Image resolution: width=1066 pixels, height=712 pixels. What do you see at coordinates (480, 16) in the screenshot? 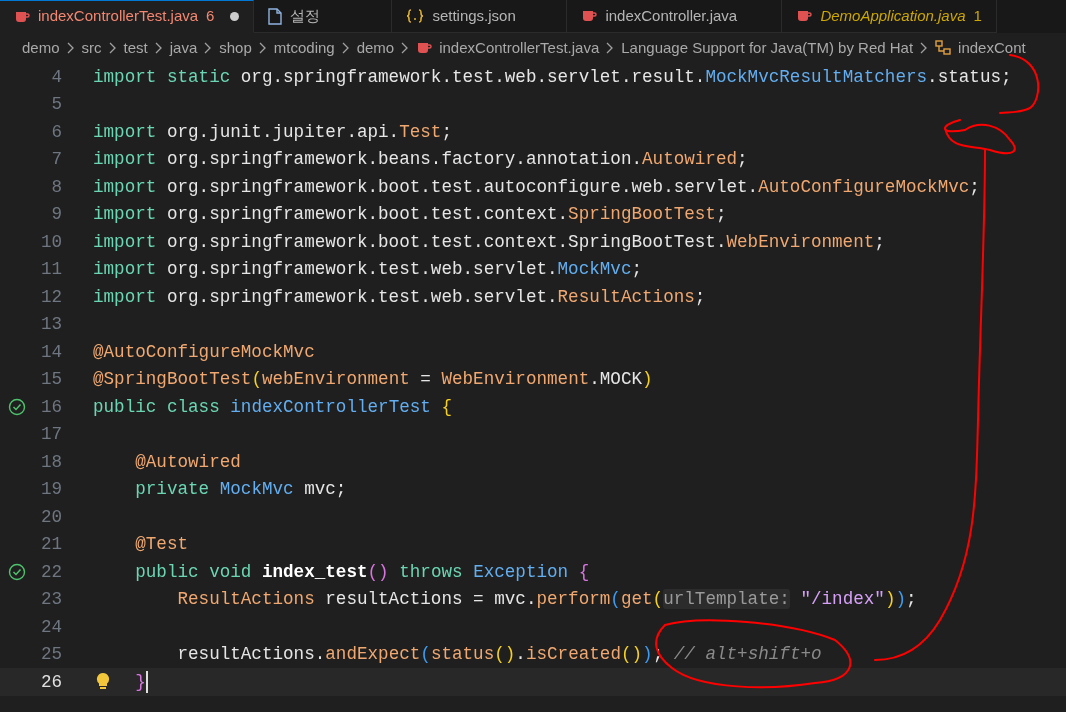
I see `editor-tab: settings.json` at bounding box center [480, 16].